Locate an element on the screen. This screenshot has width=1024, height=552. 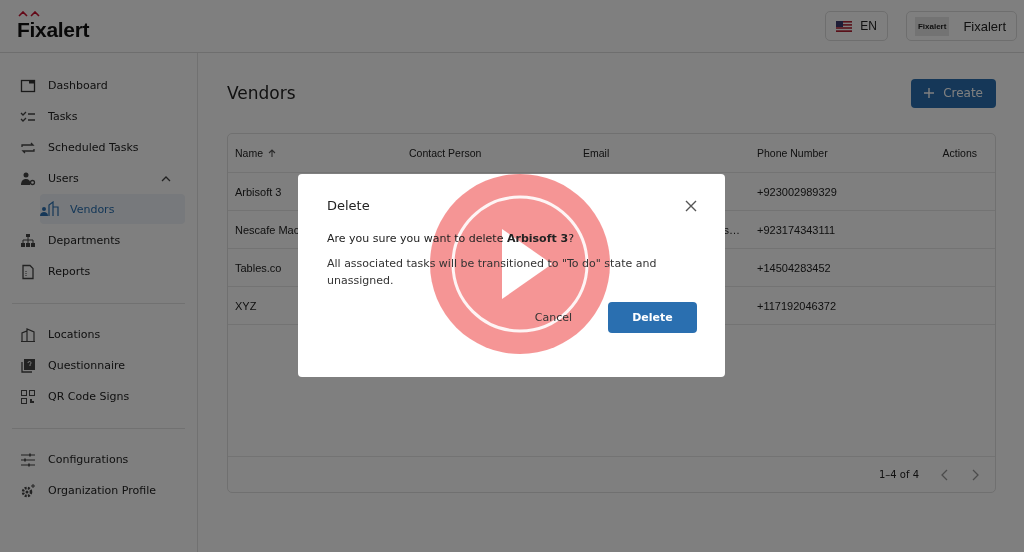
us-flag-icon is located at coordinates (844, 26).